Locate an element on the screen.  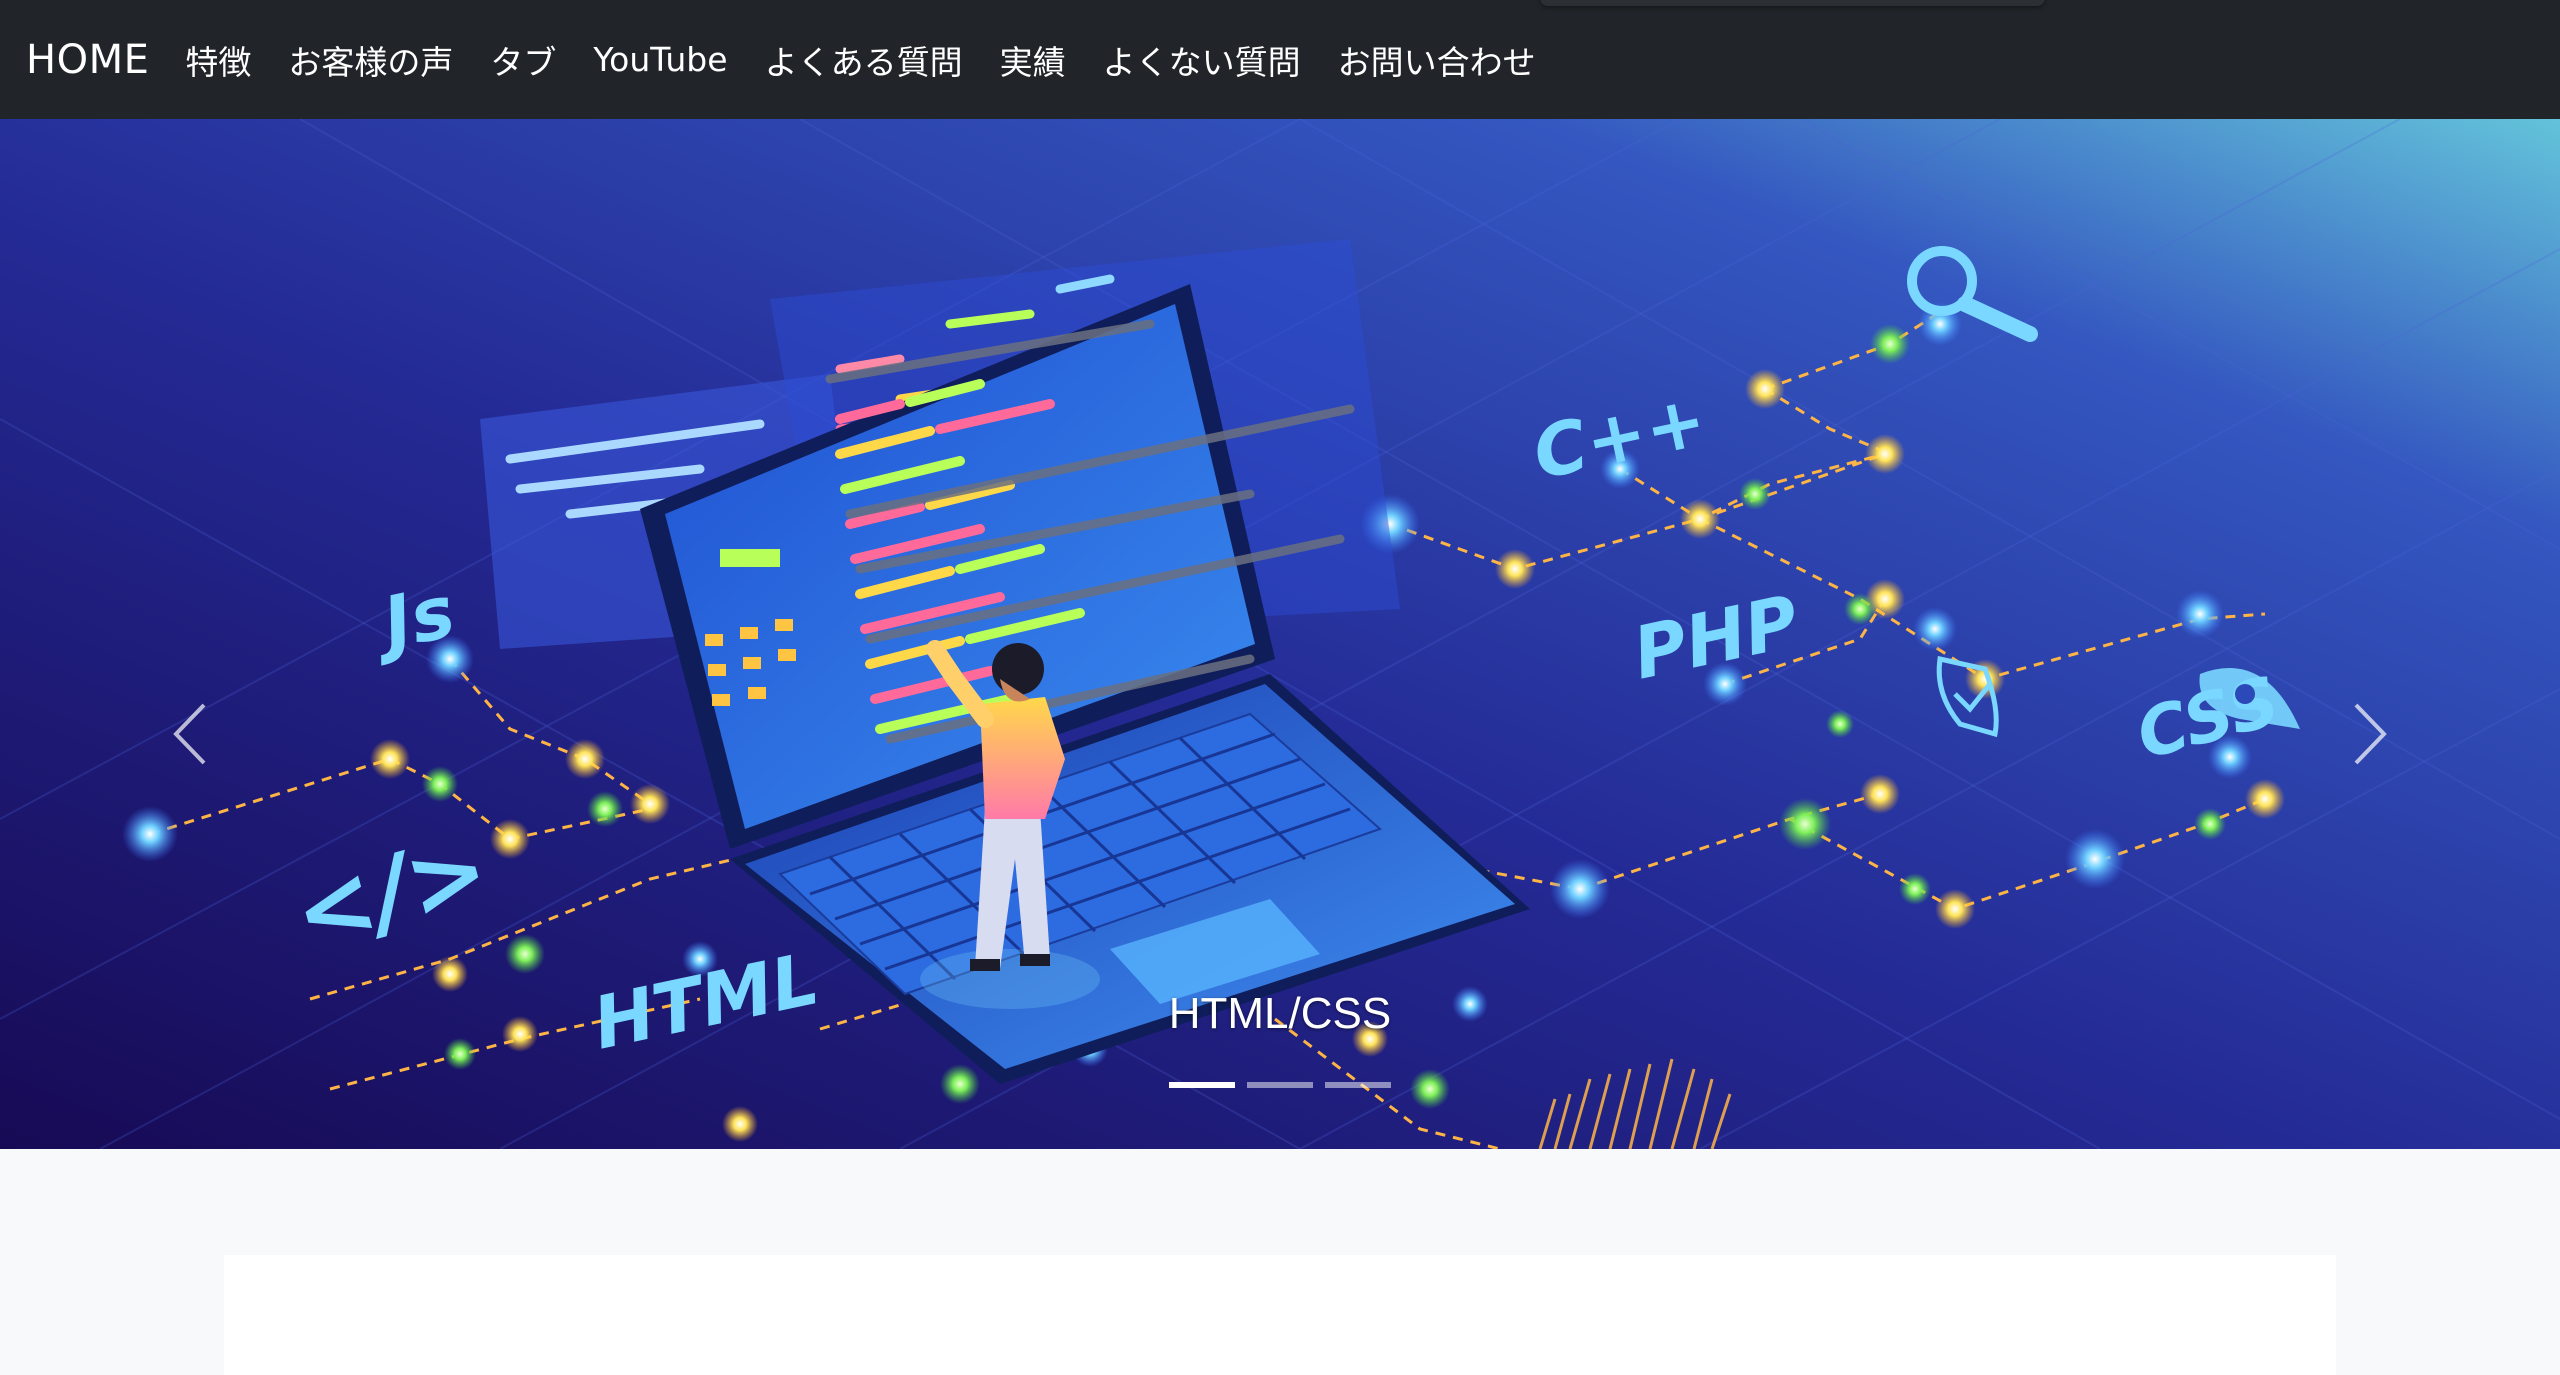
carousel-prev-button is located at coordinates (190, 734).